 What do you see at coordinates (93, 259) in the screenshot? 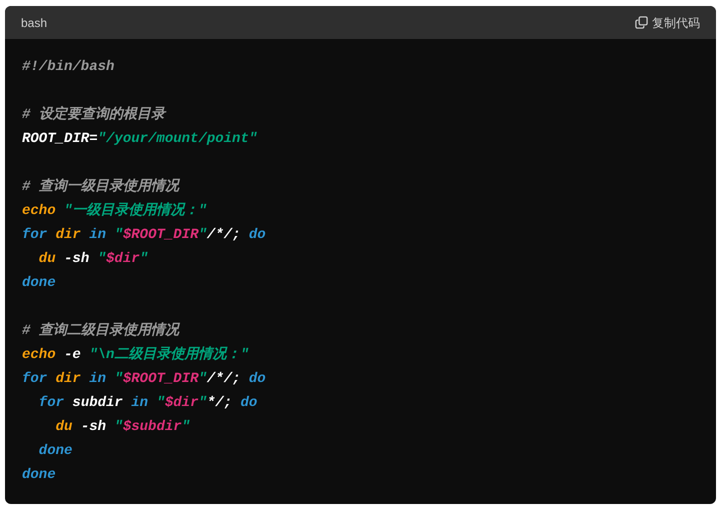
I see `code-line: du -sh "$dir"` at bounding box center [93, 259].